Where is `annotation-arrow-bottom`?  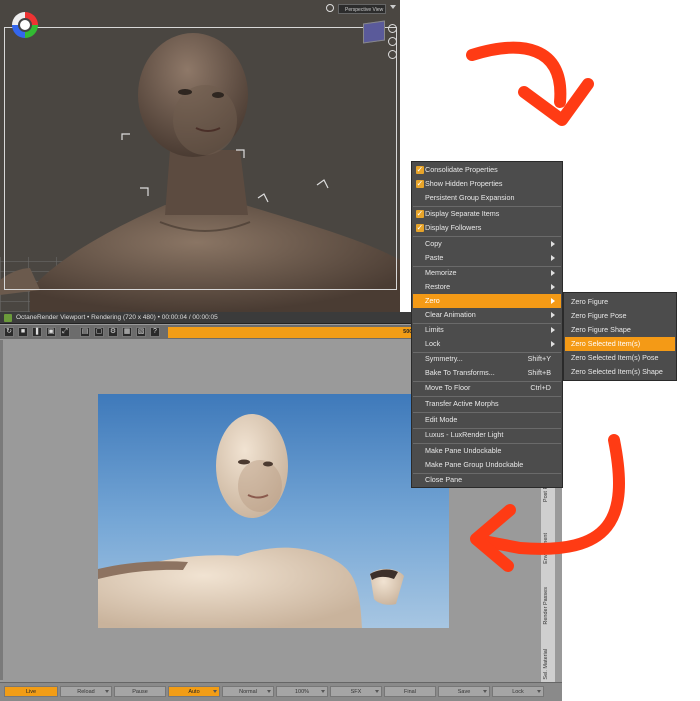
annotation-arrow-bottom is located at coordinates (549, 494).